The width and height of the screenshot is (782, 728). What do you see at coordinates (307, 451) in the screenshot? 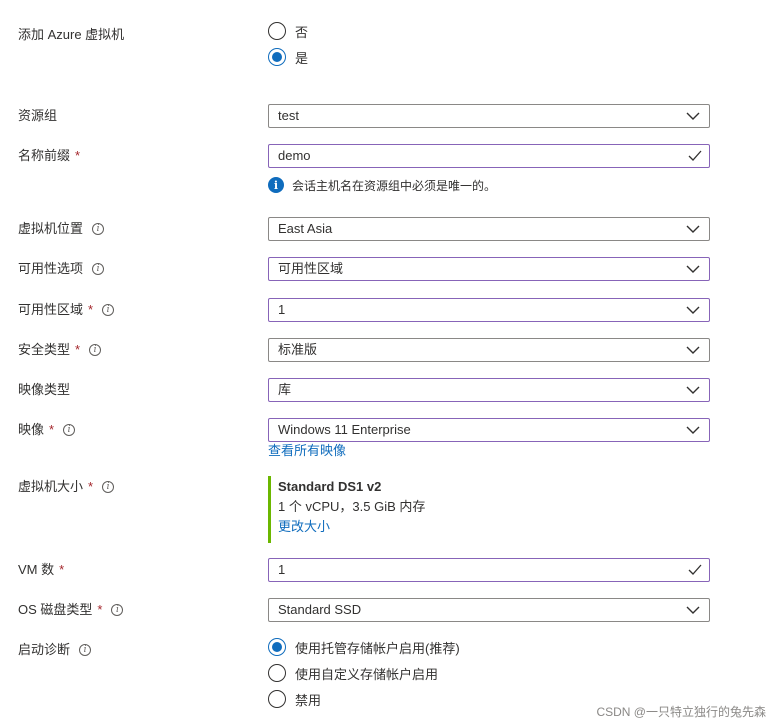
I see `see-all-images-link: 查看所有映像` at bounding box center [307, 451].